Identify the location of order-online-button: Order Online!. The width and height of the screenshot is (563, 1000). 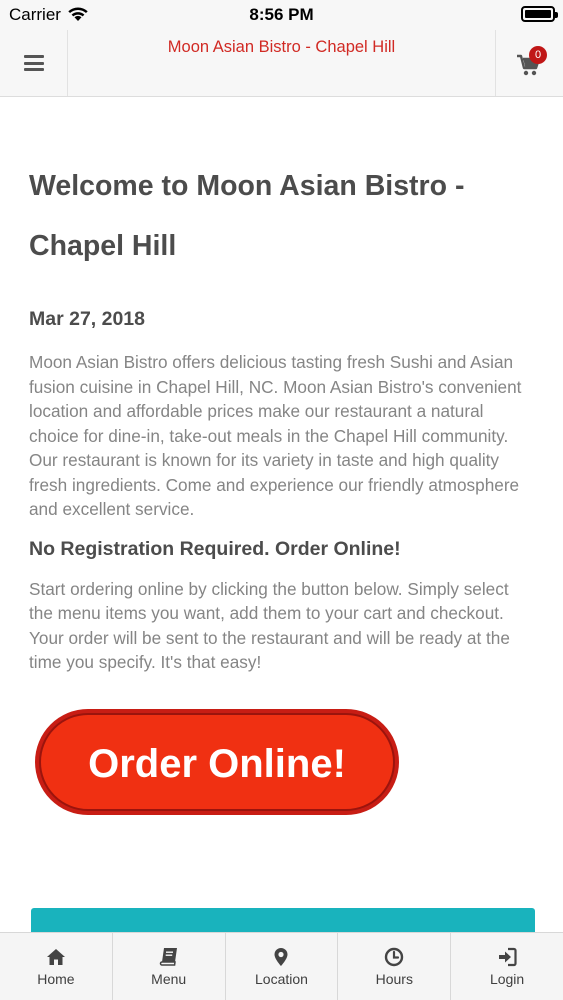
(217, 762).